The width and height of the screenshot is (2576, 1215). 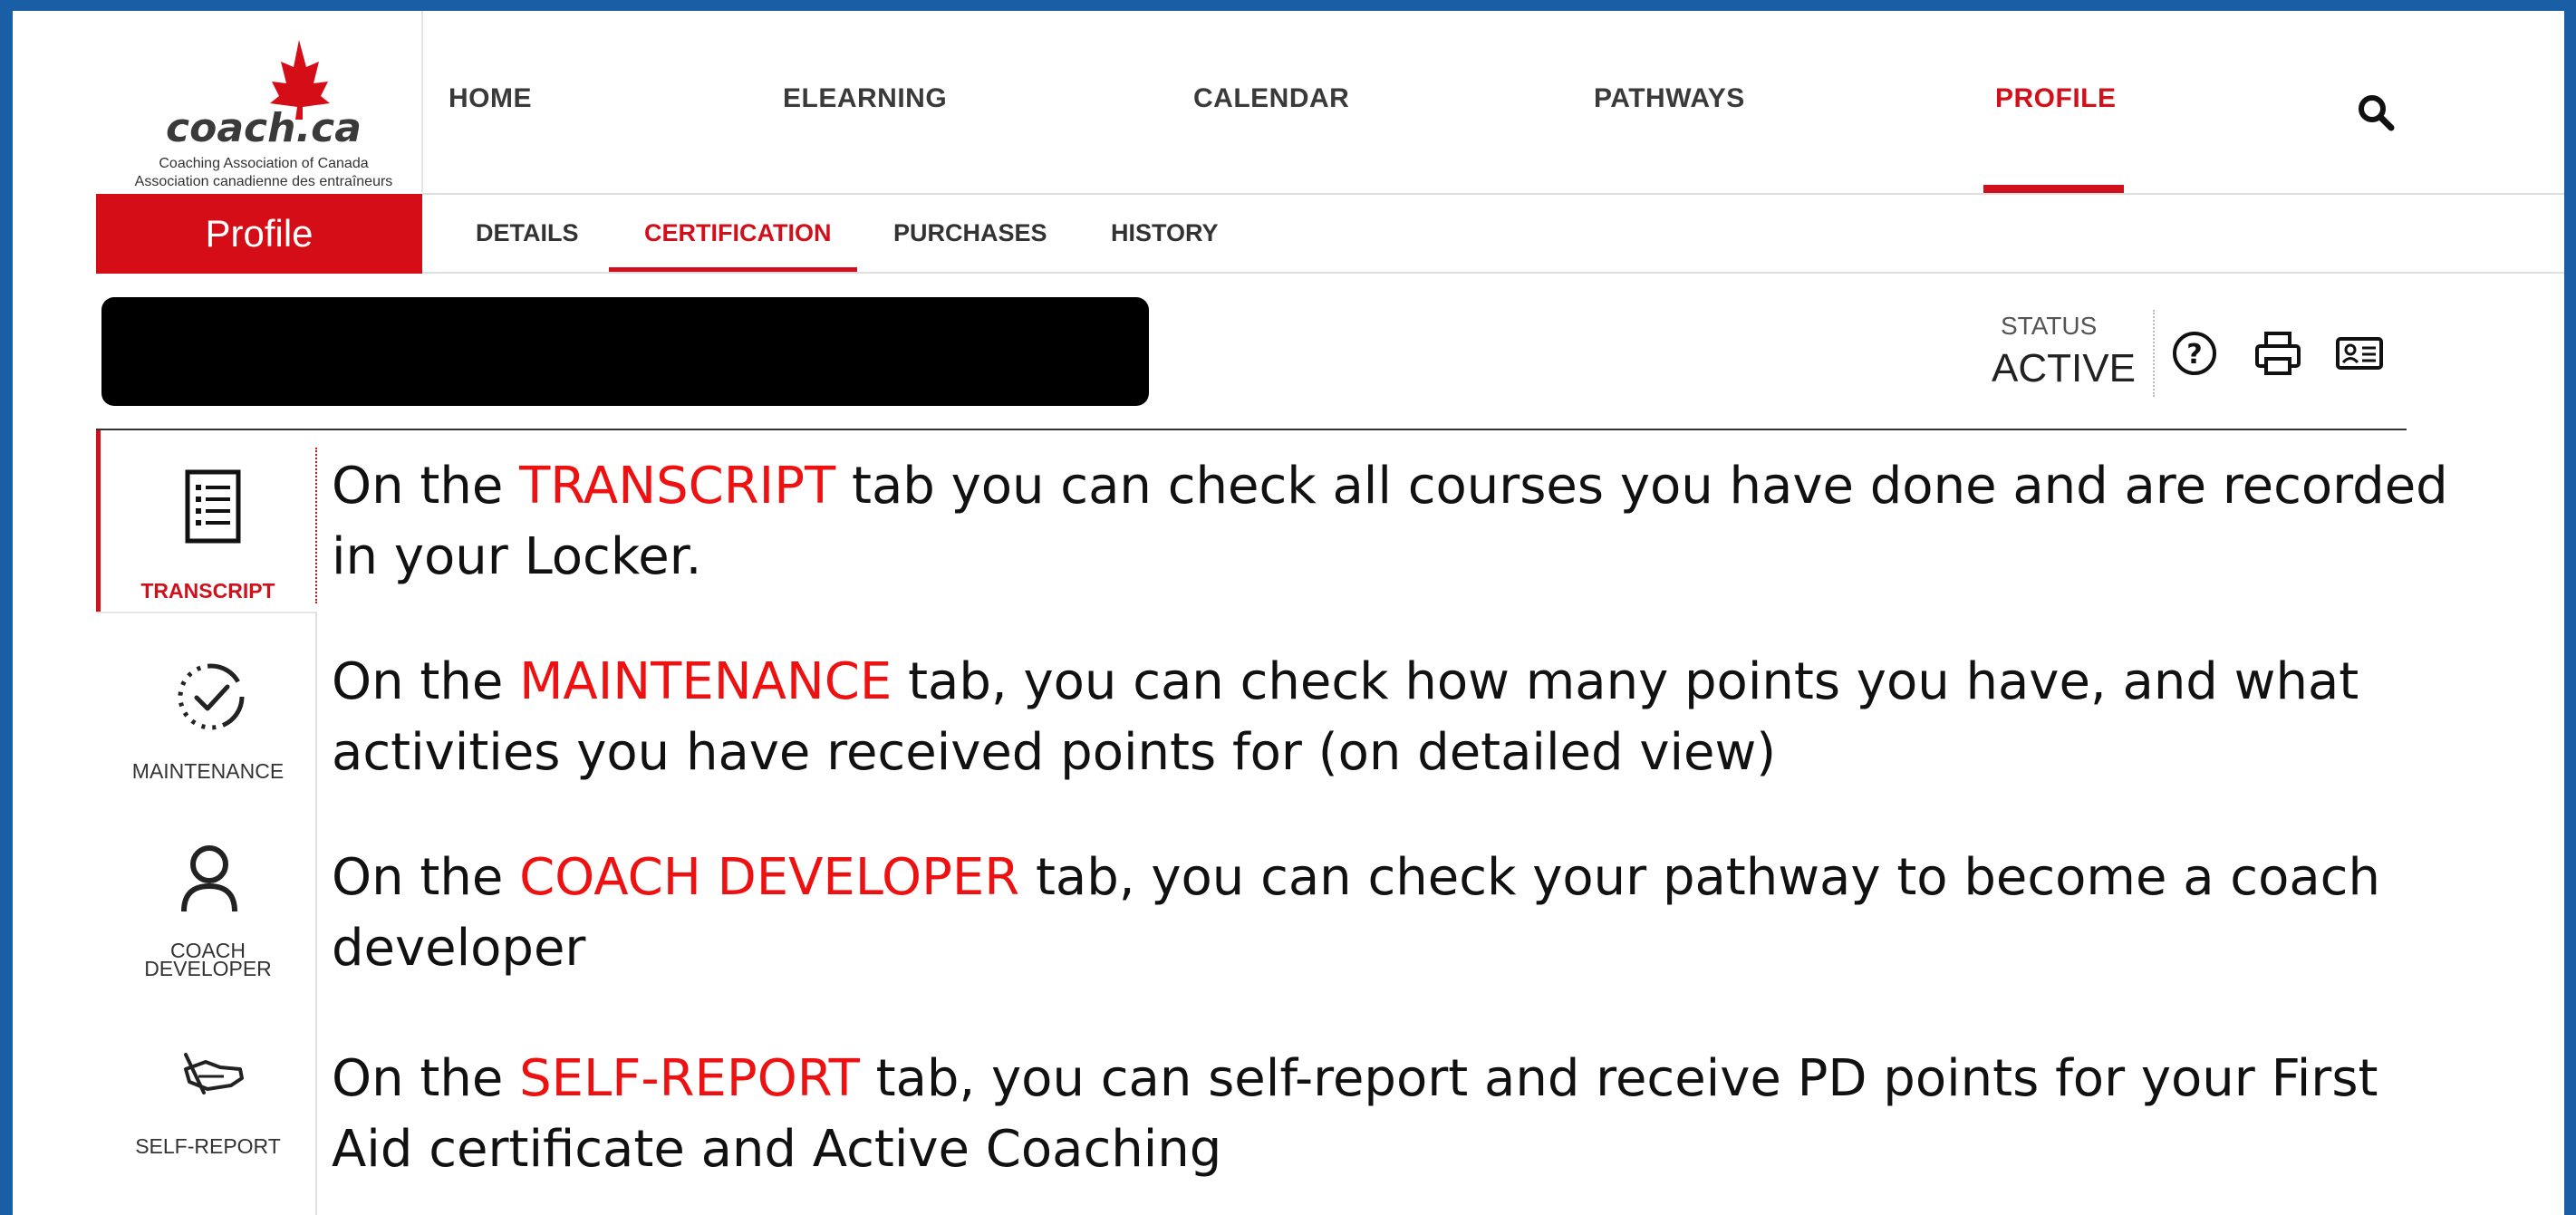 What do you see at coordinates (2049, 326) in the screenshot?
I see `status-label: STATUS` at bounding box center [2049, 326].